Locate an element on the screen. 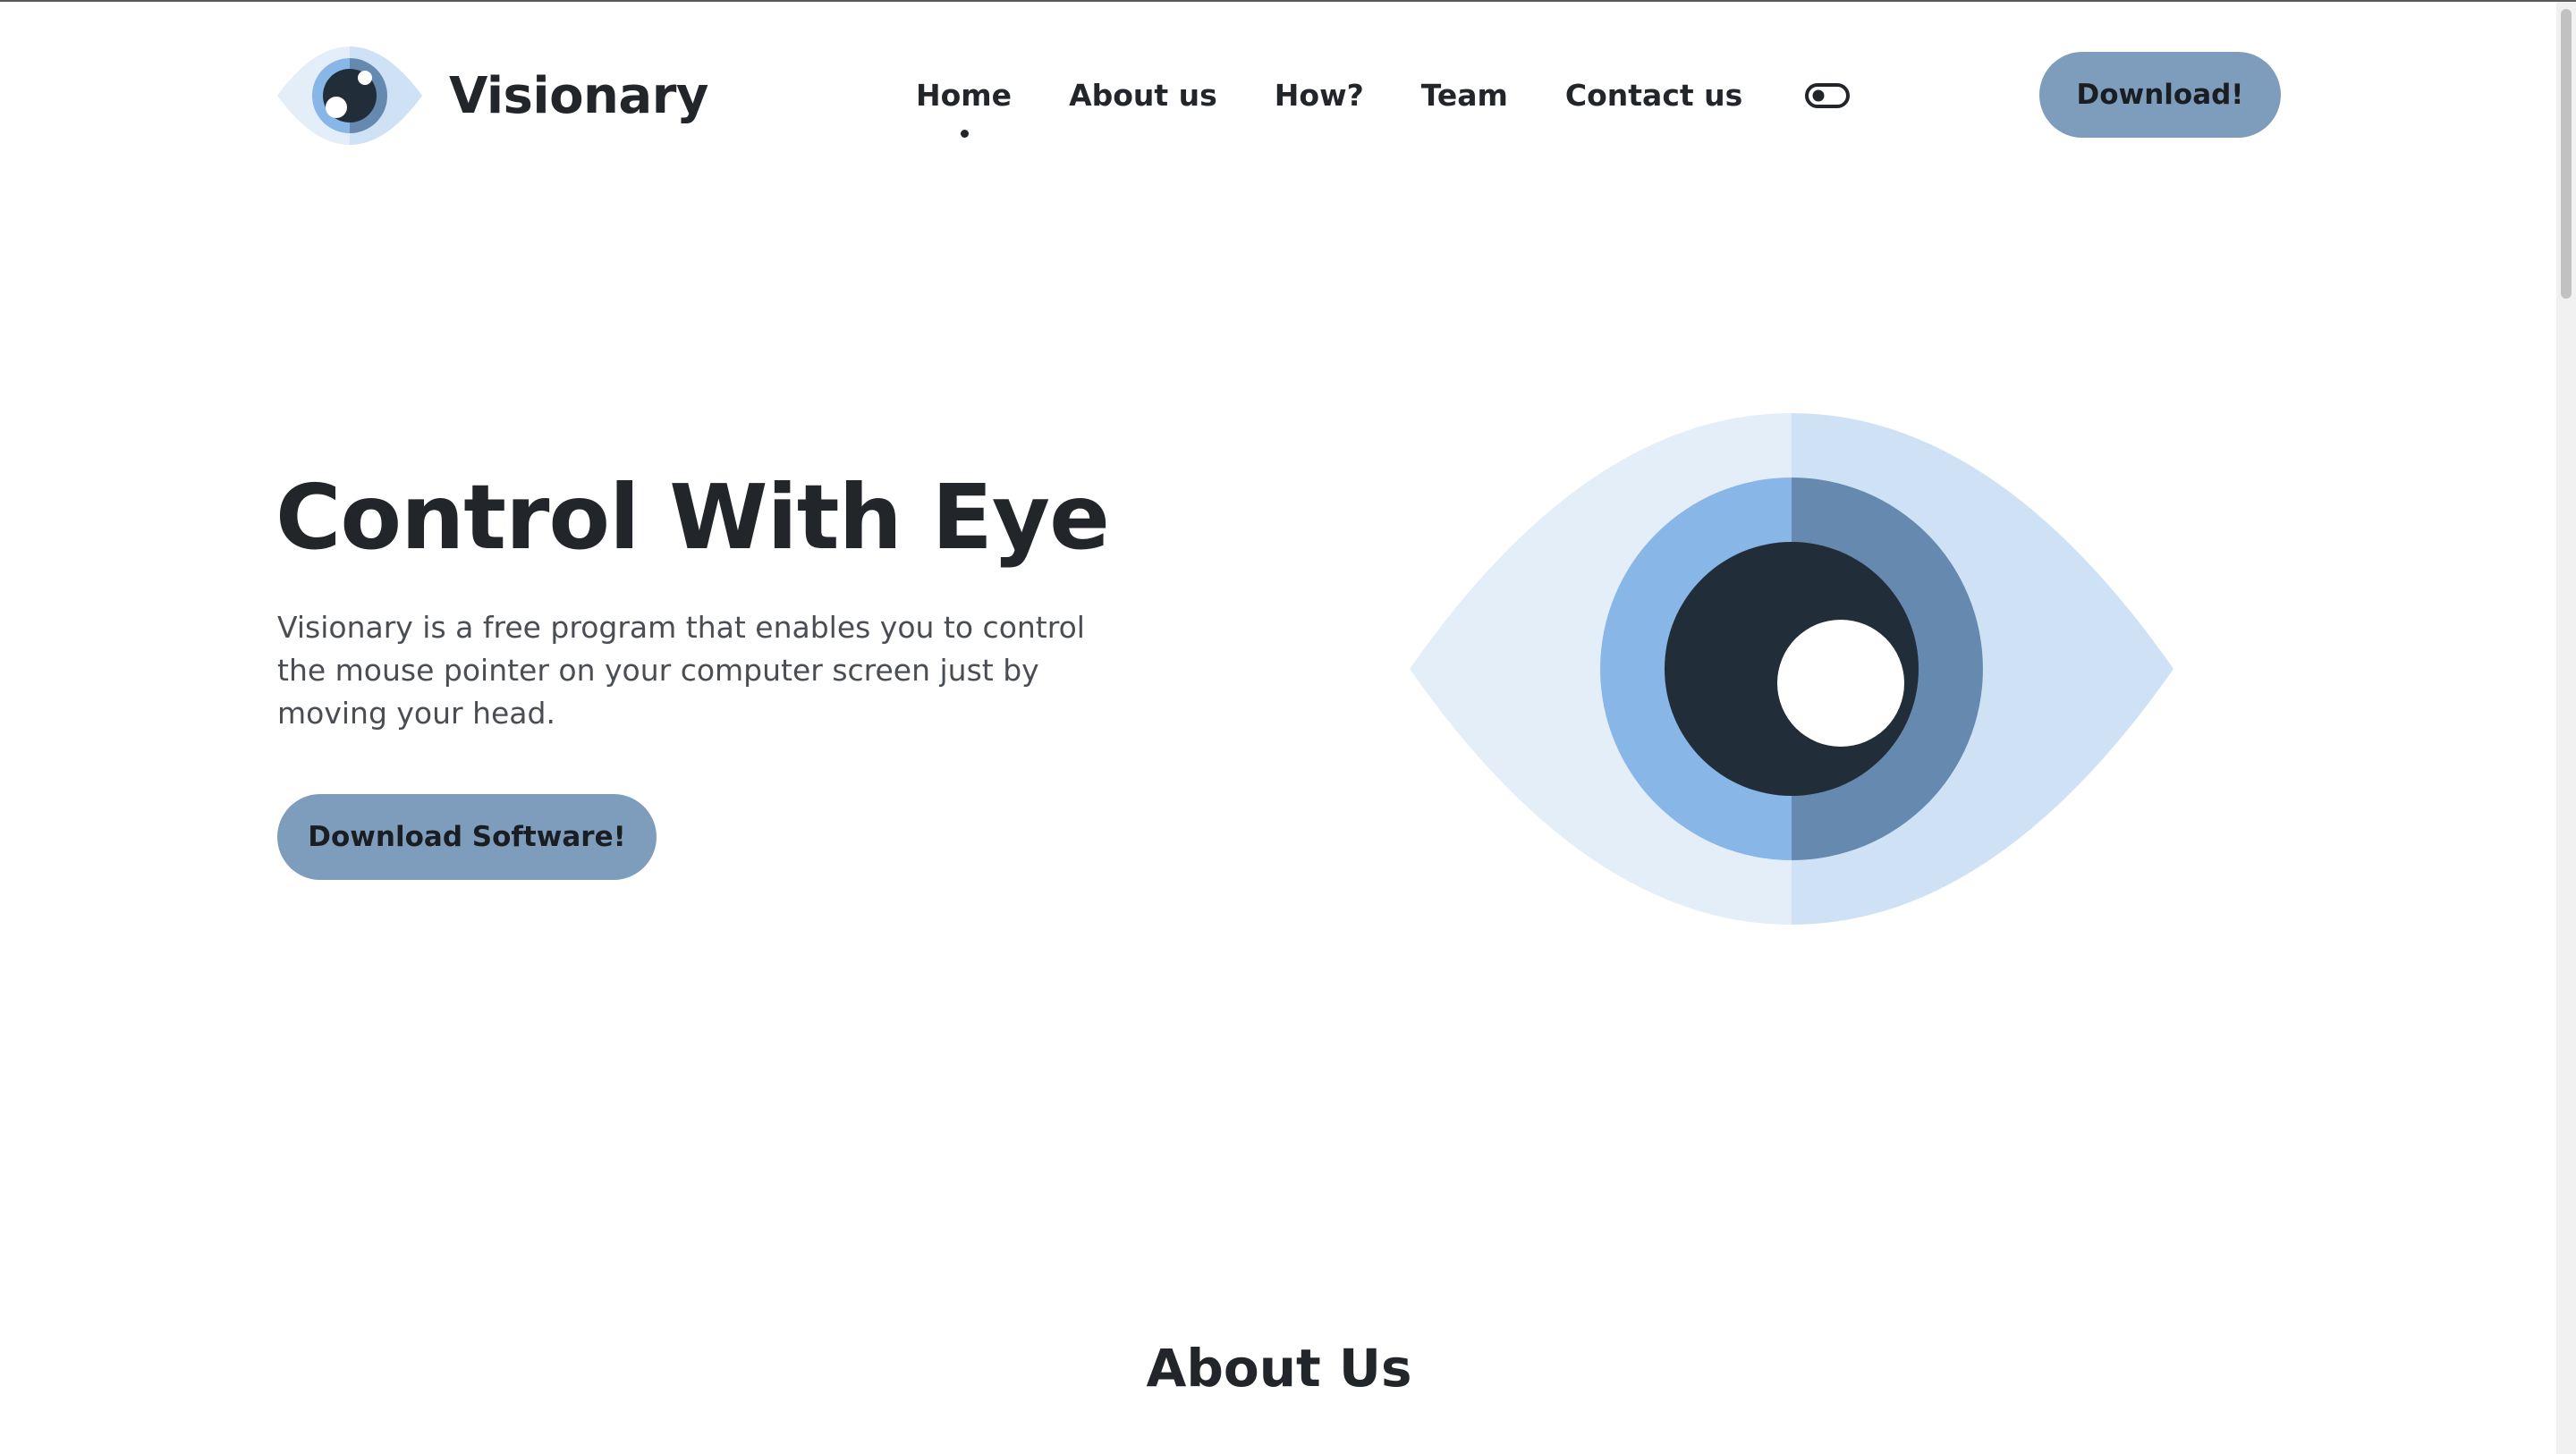 The width and height of the screenshot is (2576, 1454). main-nav: Home About us How? Team Contact us is located at coordinates (1383, 104).